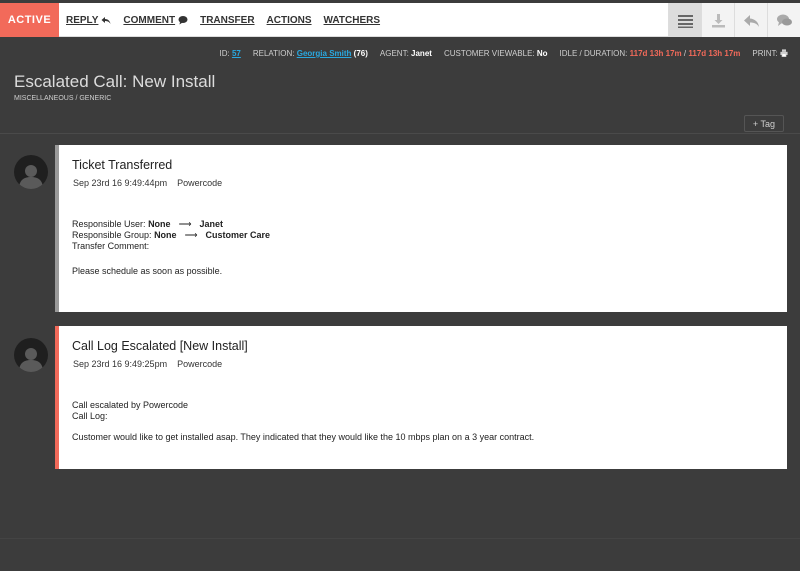 Image resolution: width=800 pixels, height=571 pixels. I want to click on actions-label: ACTIONS, so click(289, 20).